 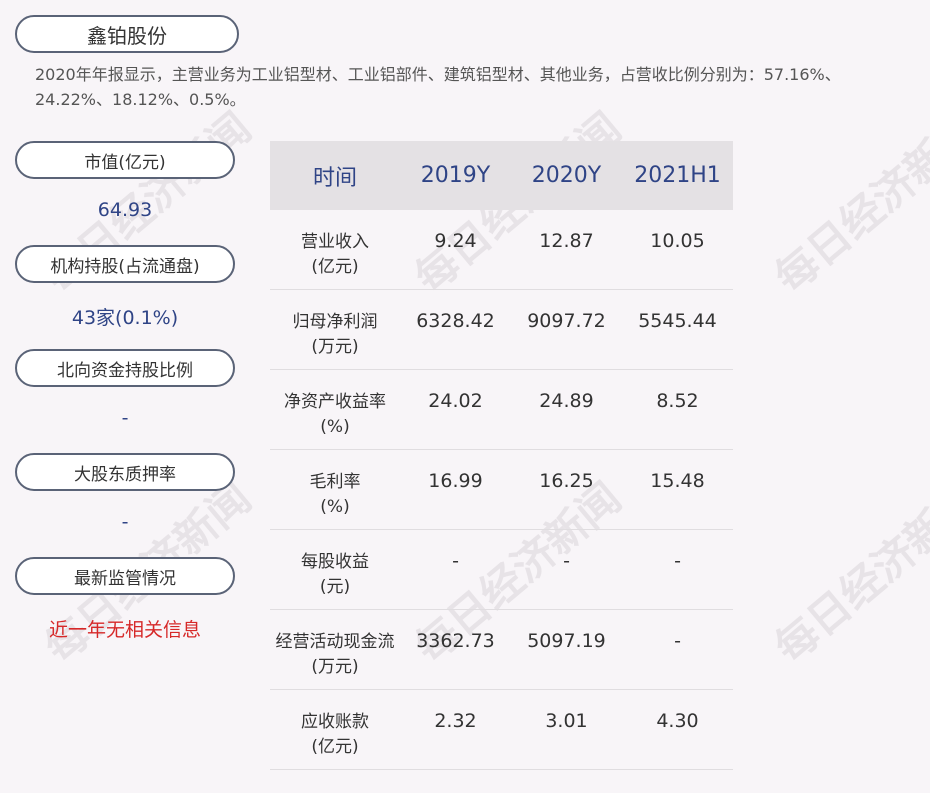 I want to click on table-row: 应收账款 (亿元) 2.32 3.01 4.30, so click(x=501, y=730).